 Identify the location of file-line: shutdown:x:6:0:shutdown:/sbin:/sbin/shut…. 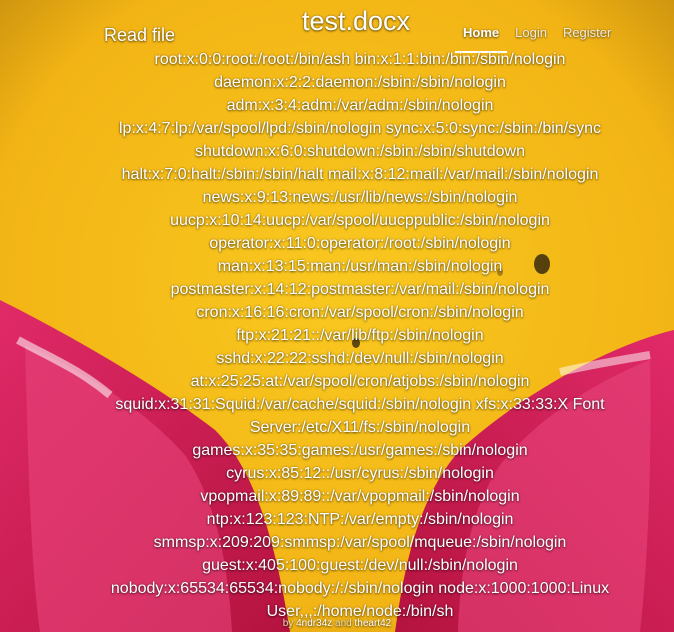
(360, 151).